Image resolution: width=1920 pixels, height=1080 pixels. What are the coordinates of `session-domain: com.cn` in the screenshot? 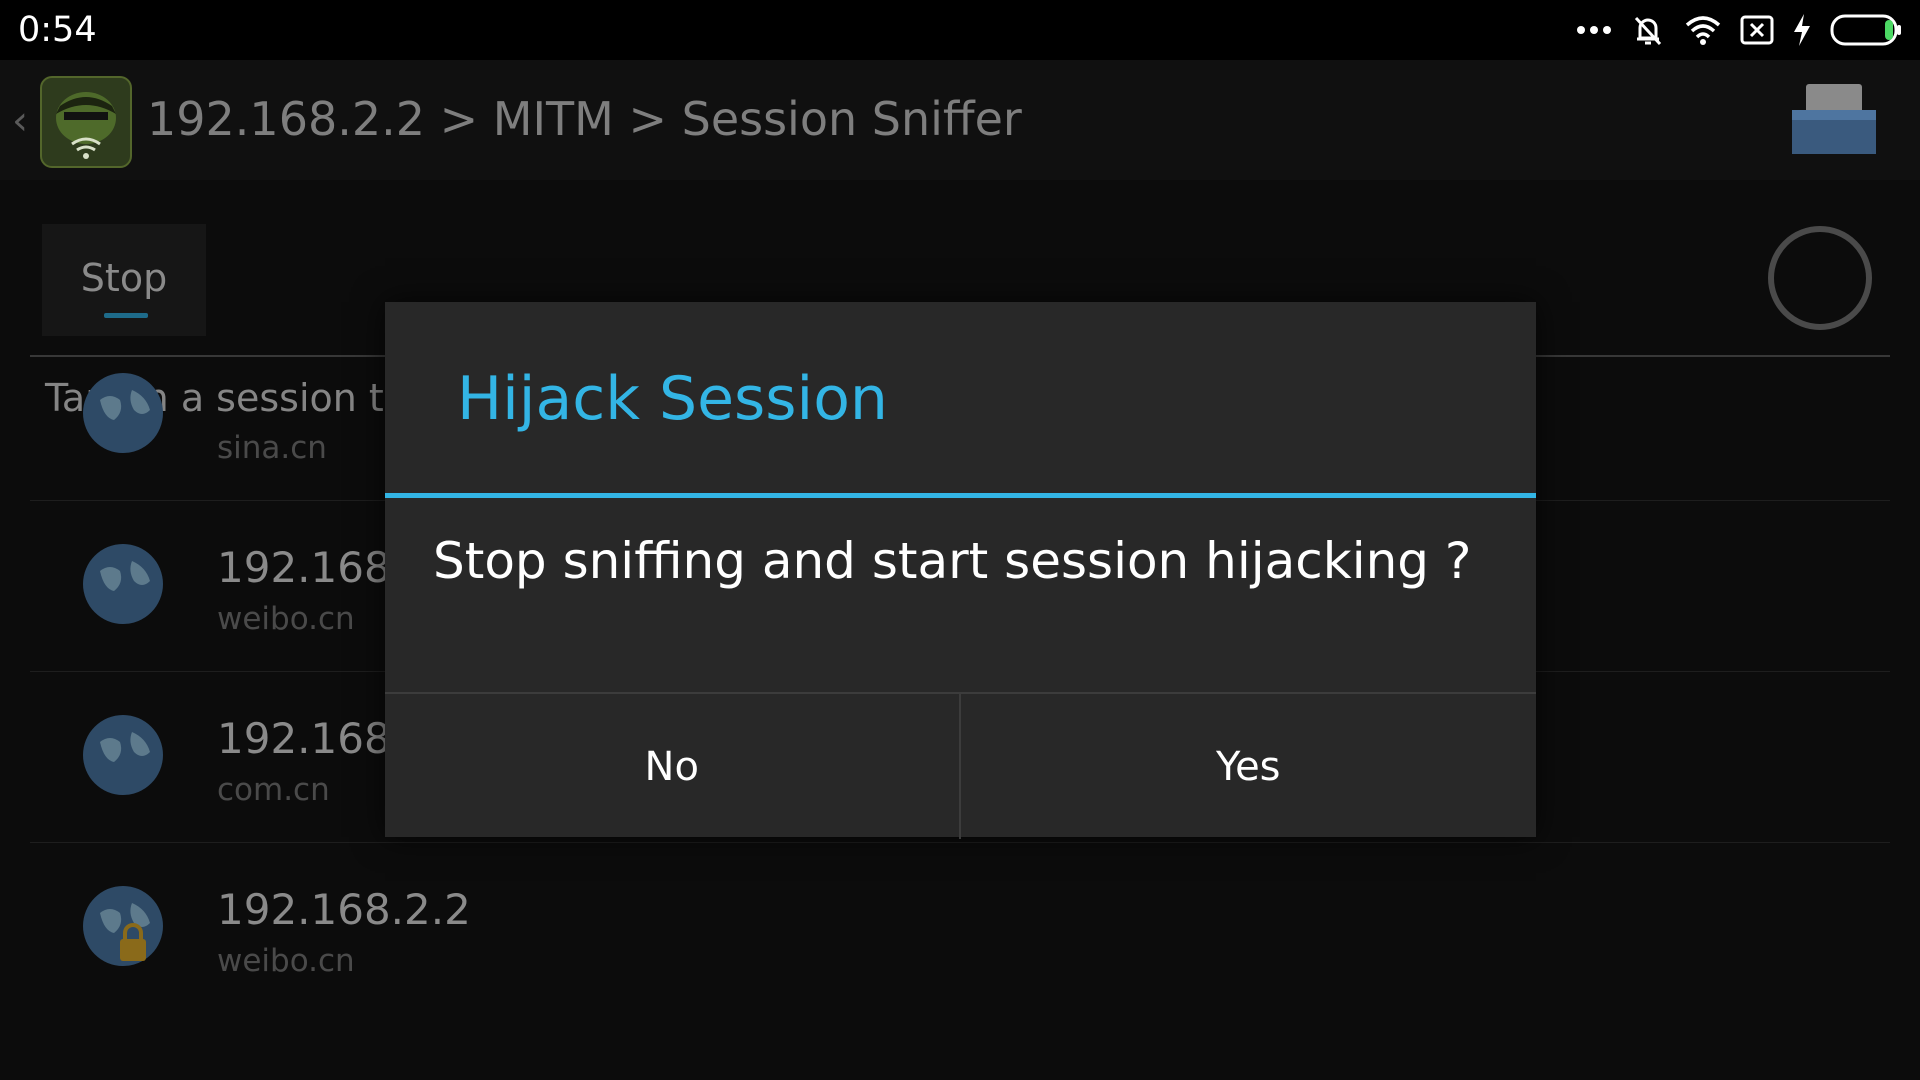 It's located at (273, 790).